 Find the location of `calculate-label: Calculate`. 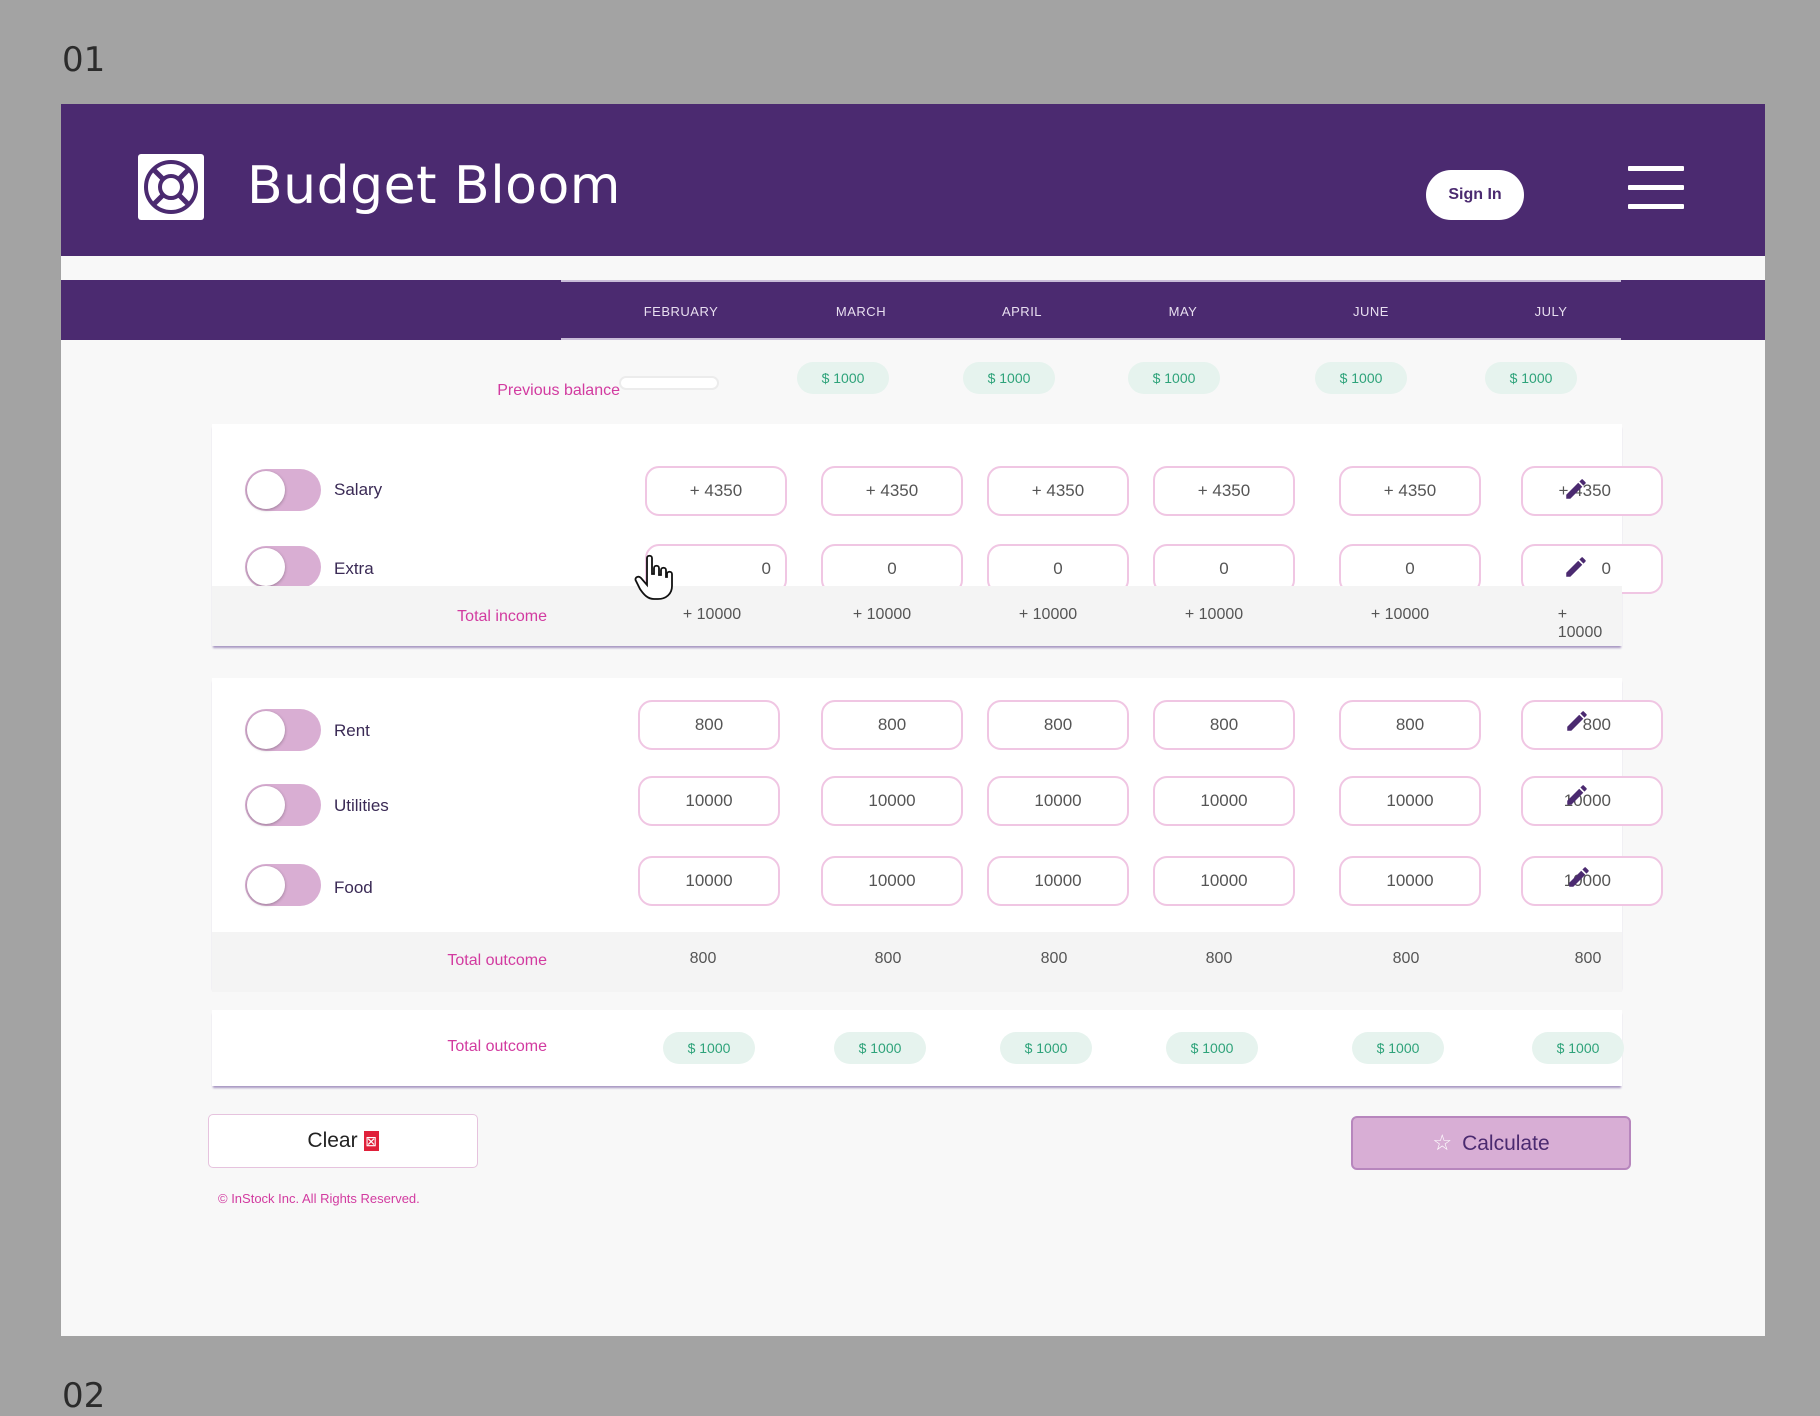

calculate-label: Calculate is located at coordinates (1506, 1143).